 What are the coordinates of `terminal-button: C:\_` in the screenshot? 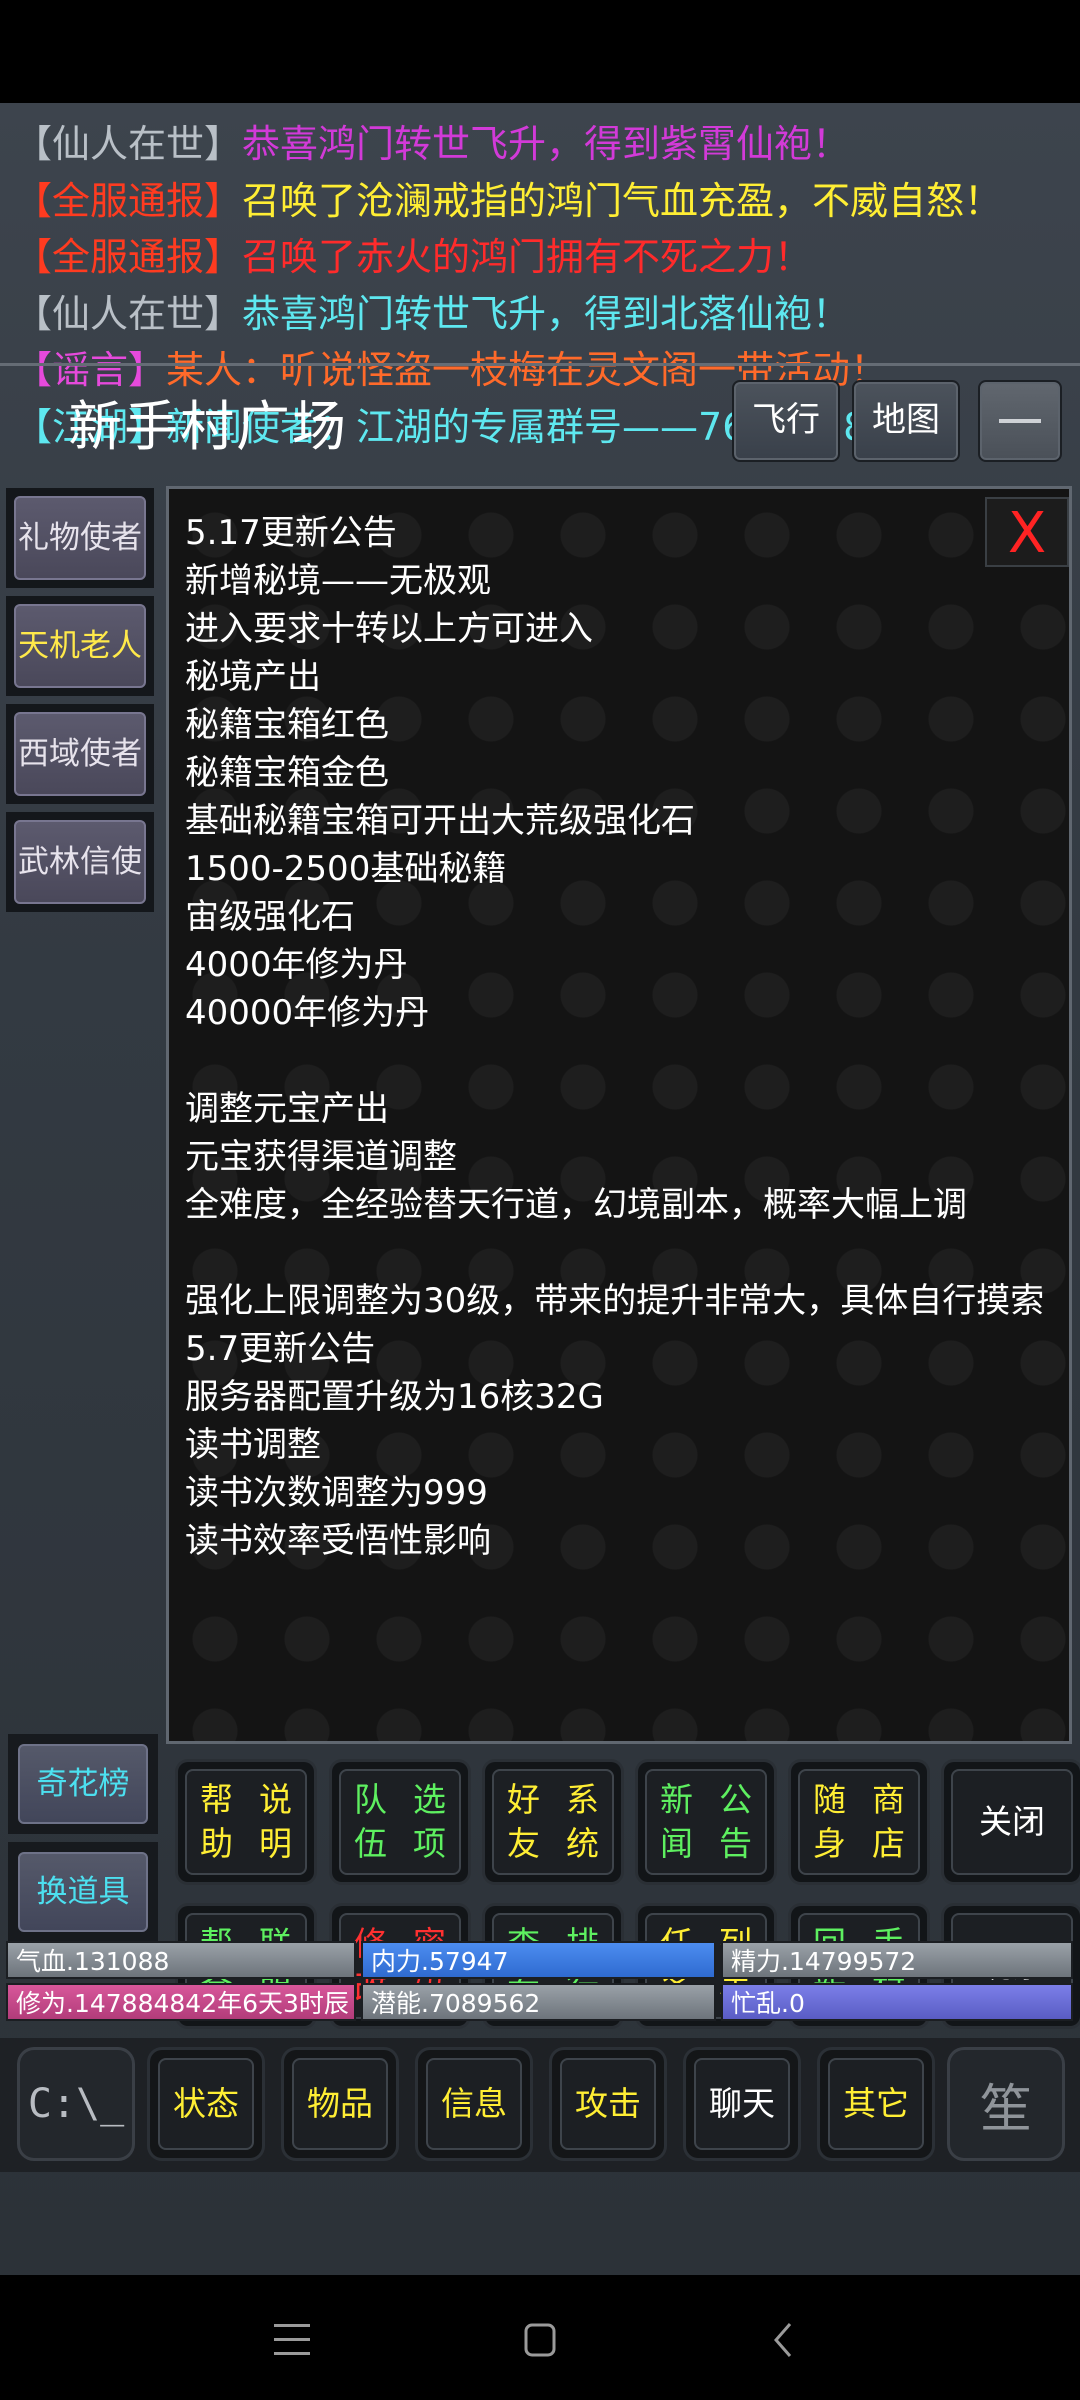 It's located at (76, 2104).